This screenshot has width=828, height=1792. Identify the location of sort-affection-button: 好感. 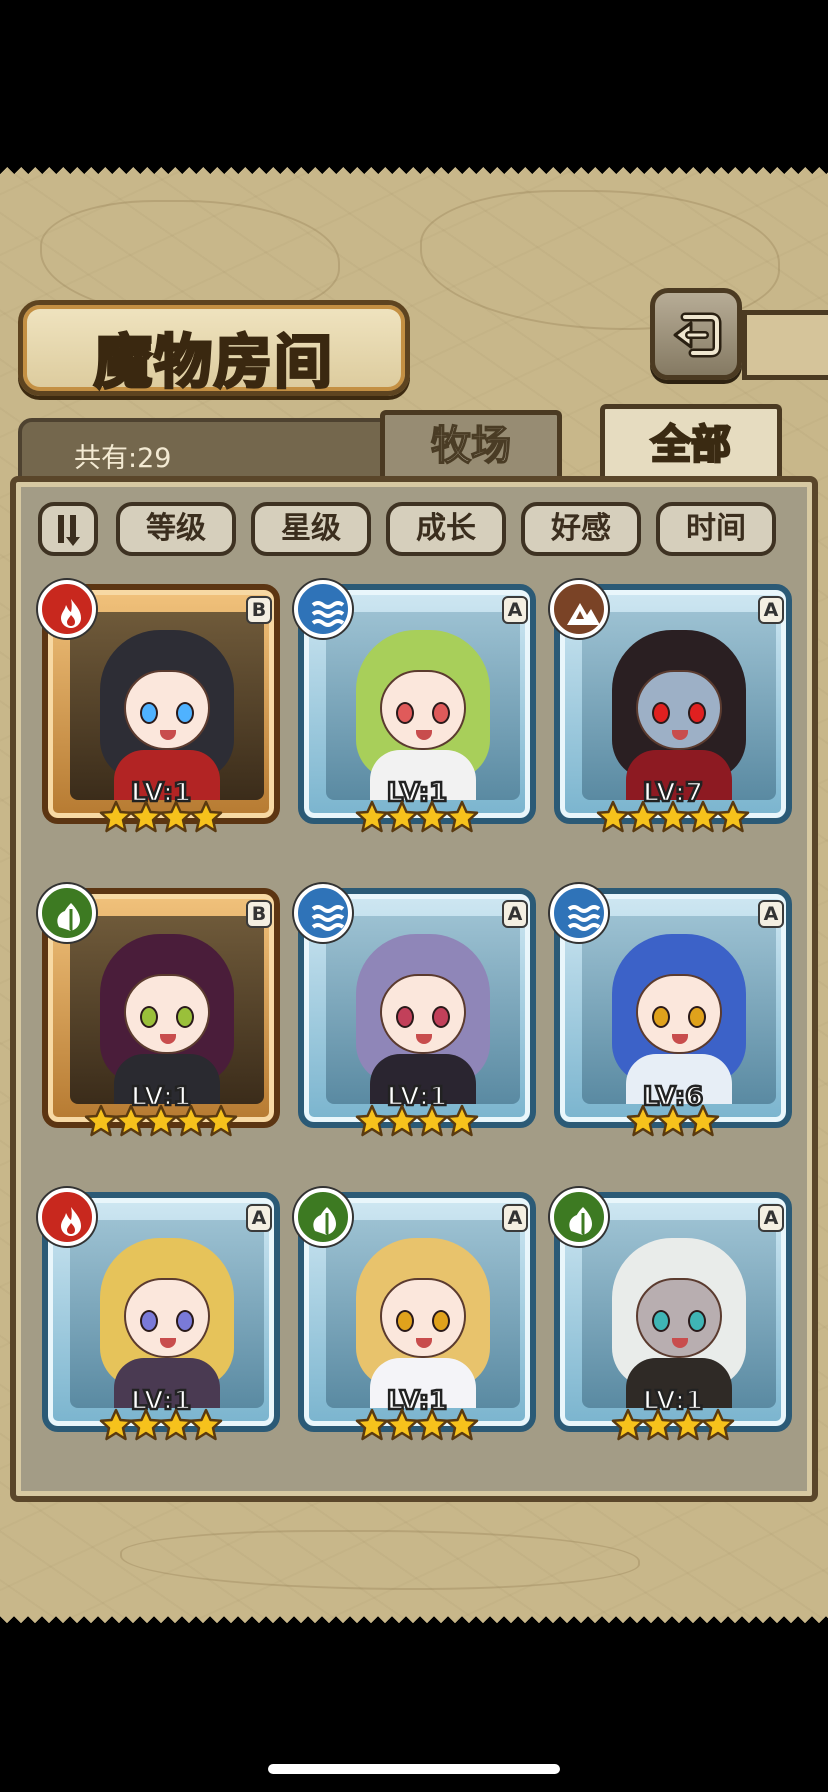
(581, 529).